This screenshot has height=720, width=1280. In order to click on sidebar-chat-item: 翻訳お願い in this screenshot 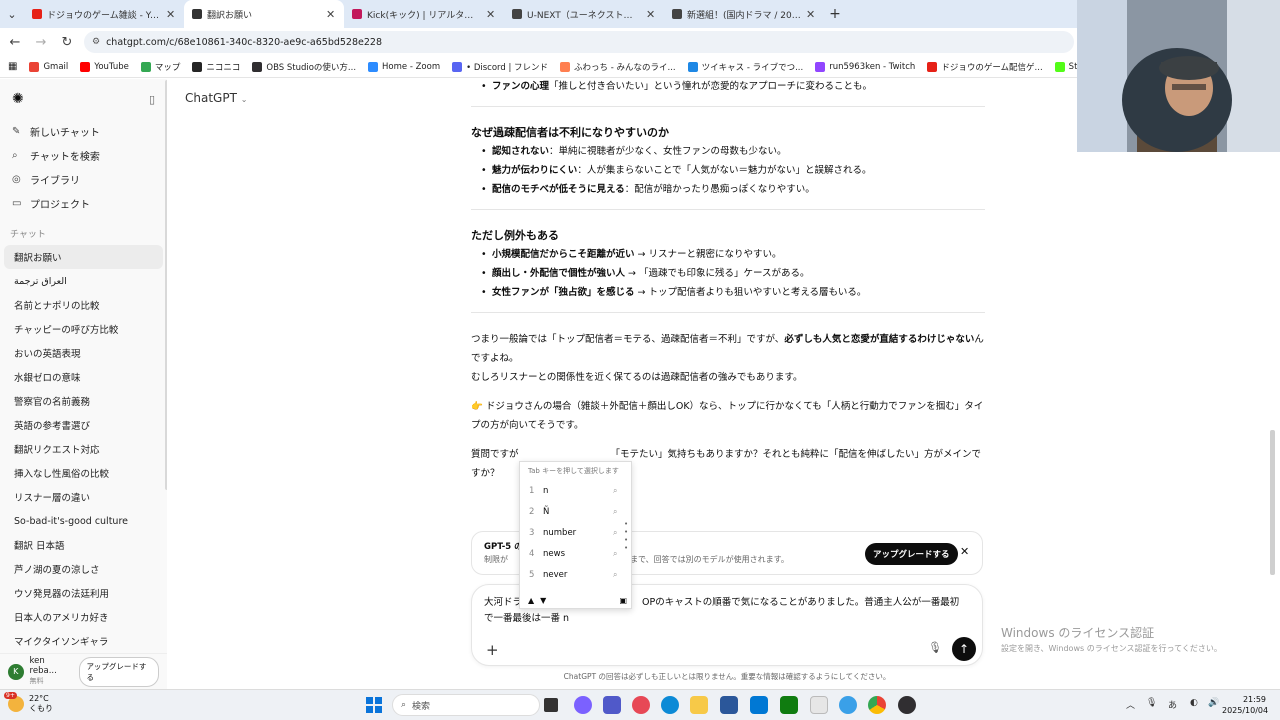, I will do `click(83, 257)`.